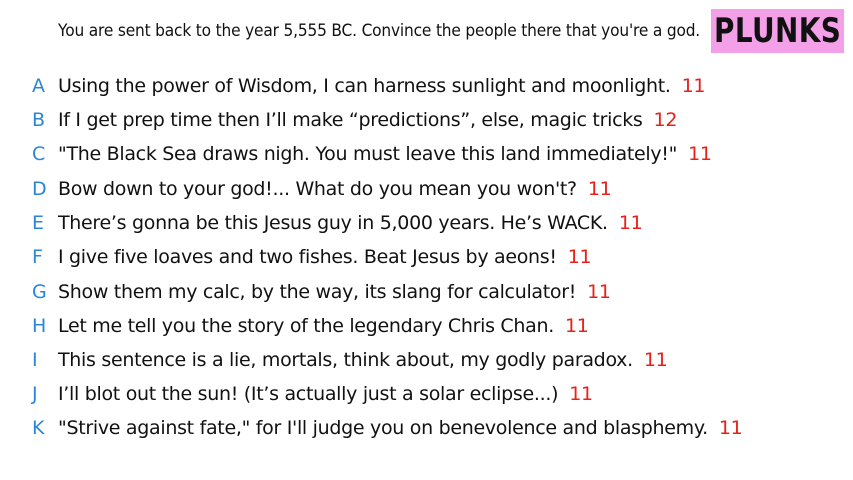  What do you see at coordinates (38, 223) in the screenshot?
I see `answer-letter: E` at bounding box center [38, 223].